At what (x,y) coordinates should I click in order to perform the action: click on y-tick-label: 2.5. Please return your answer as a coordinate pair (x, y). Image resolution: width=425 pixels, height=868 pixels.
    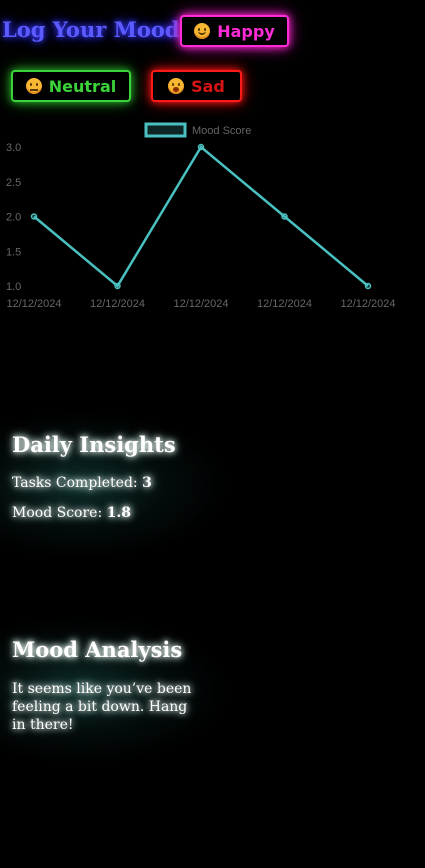
    Looking at the image, I should click on (13, 183).